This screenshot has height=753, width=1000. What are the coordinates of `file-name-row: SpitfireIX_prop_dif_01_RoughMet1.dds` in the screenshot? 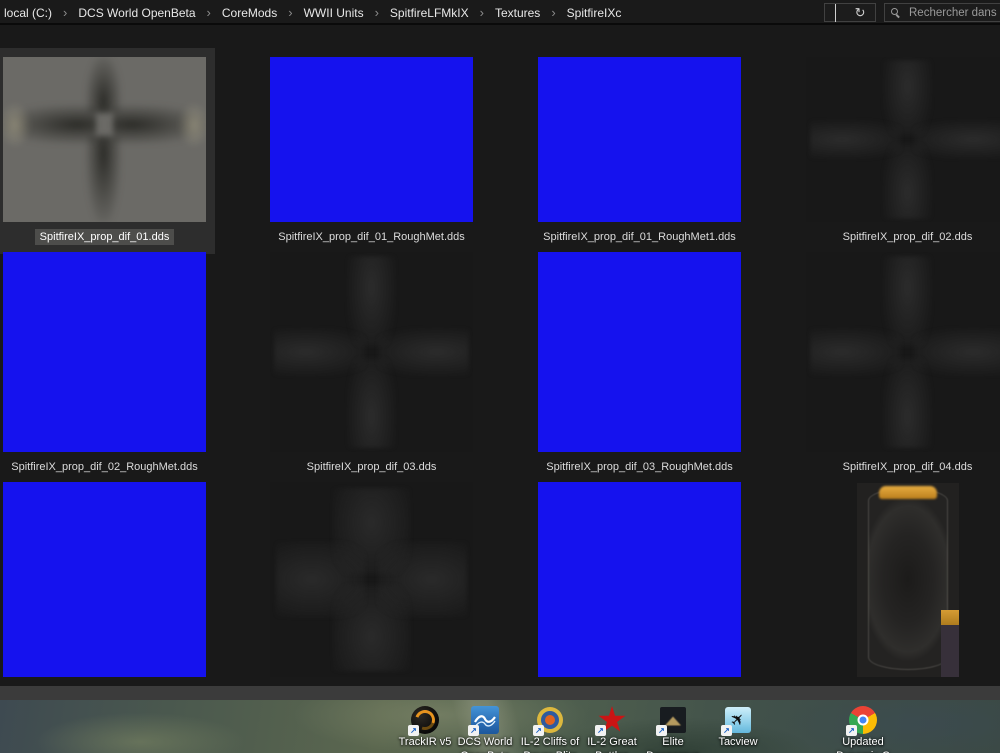 It's located at (639, 236).